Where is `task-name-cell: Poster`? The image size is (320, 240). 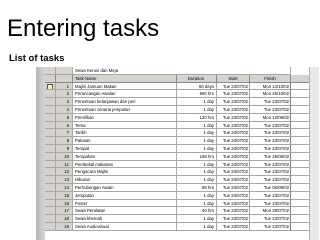
task-name-cell: Poster is located at coordinates (125, 203).